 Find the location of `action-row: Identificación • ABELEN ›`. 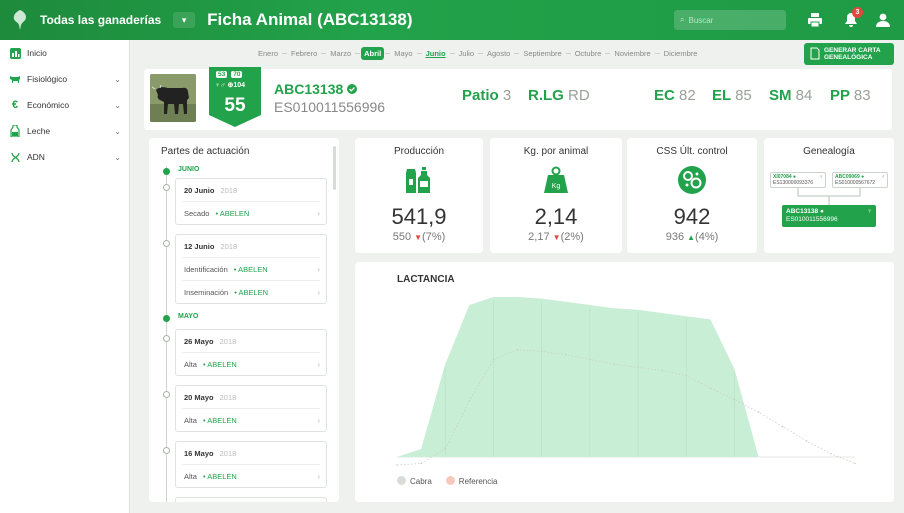

action-row: Identificación • ABELEN › is located at coordinates (251, 269).